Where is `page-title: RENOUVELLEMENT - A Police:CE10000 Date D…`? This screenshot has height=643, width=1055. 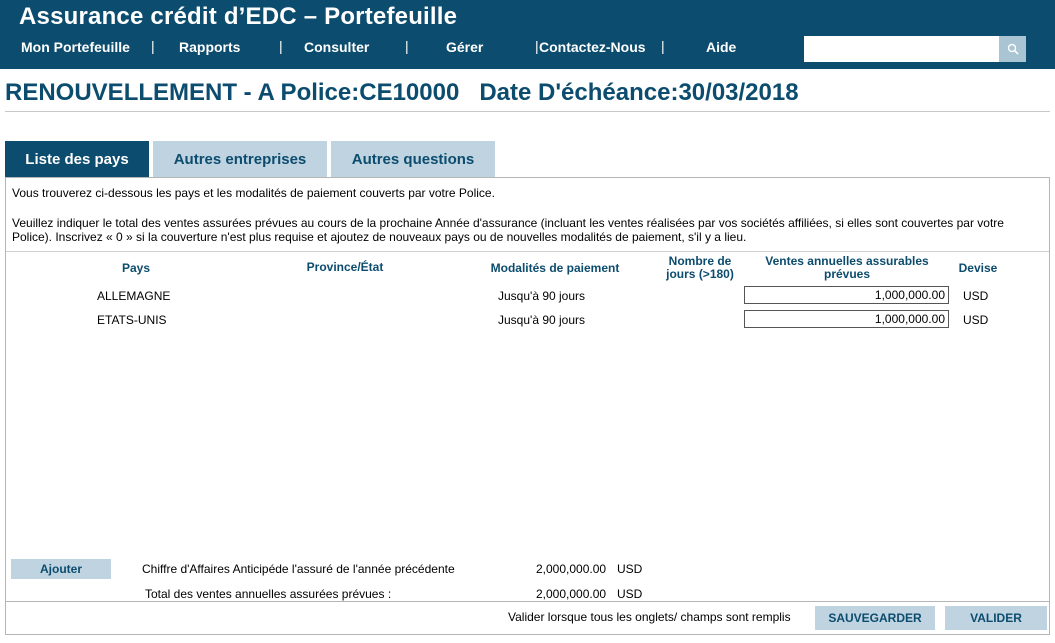 page-title: RENOUVELLEMENT - A Police:CE10000 Date D… is located at coordinates (402, 92).